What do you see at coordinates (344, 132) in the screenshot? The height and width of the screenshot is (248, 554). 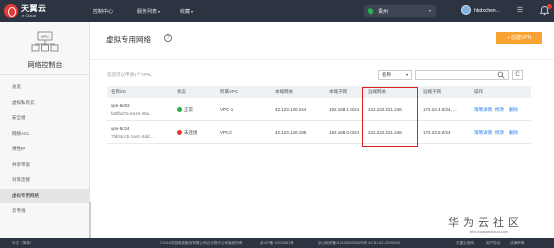 I see `local-subnet: 192.168.0.0/24` at bounding box center [344, 132].